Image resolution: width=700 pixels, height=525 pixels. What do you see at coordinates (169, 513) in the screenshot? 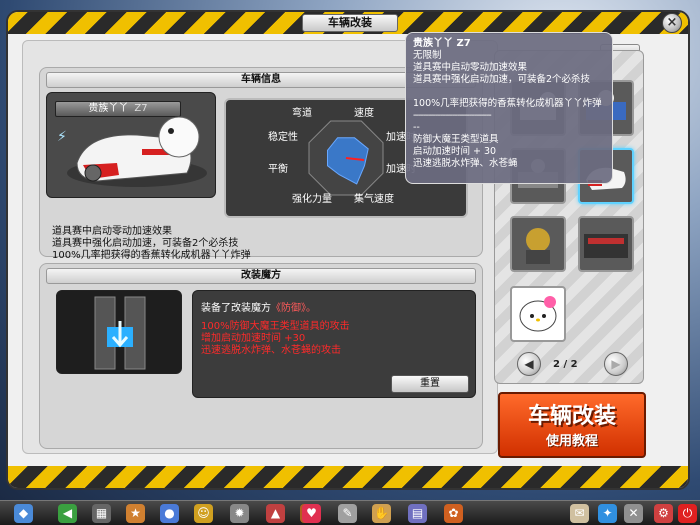
I see `user-icon: ●` at bounding box center [169, 513].